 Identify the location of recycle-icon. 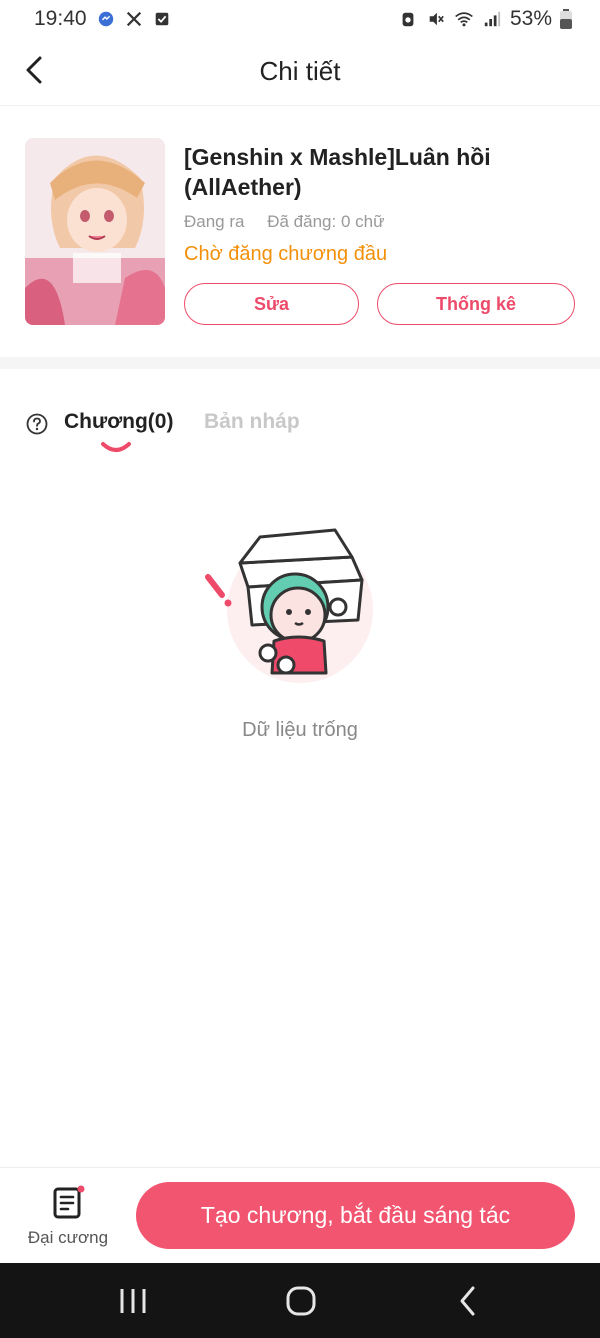
(408, 19).